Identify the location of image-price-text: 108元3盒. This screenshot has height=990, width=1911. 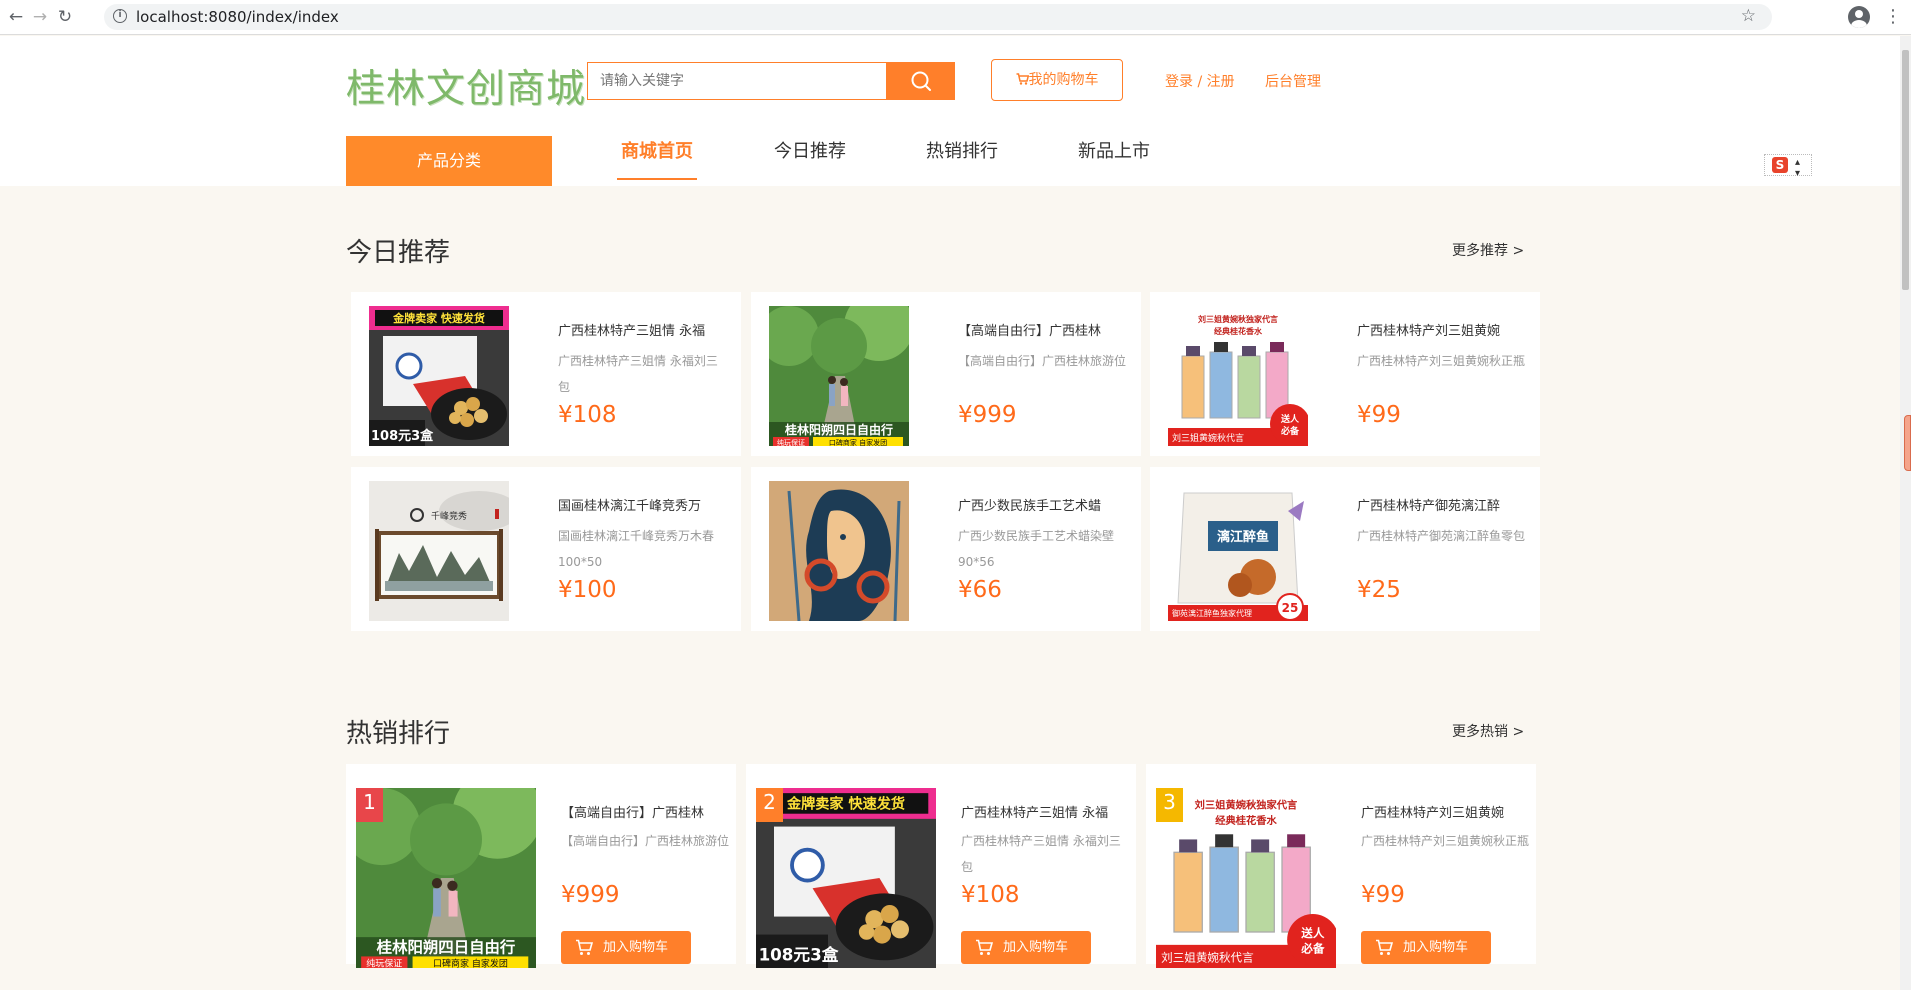
(402, 436).